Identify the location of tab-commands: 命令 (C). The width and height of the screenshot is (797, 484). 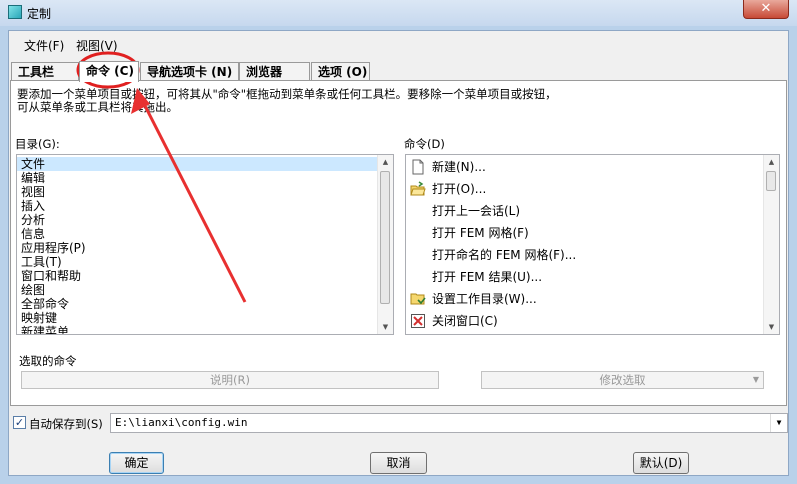
(109, 71).